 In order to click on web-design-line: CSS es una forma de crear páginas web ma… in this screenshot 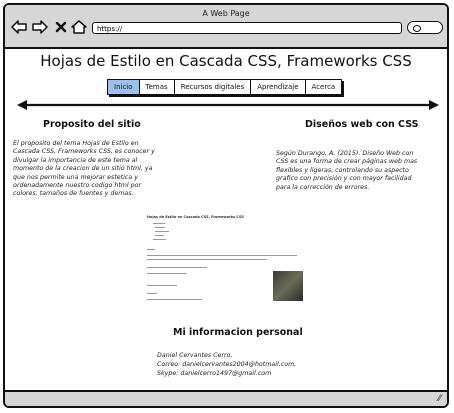, I will do `click(347, 162)`.